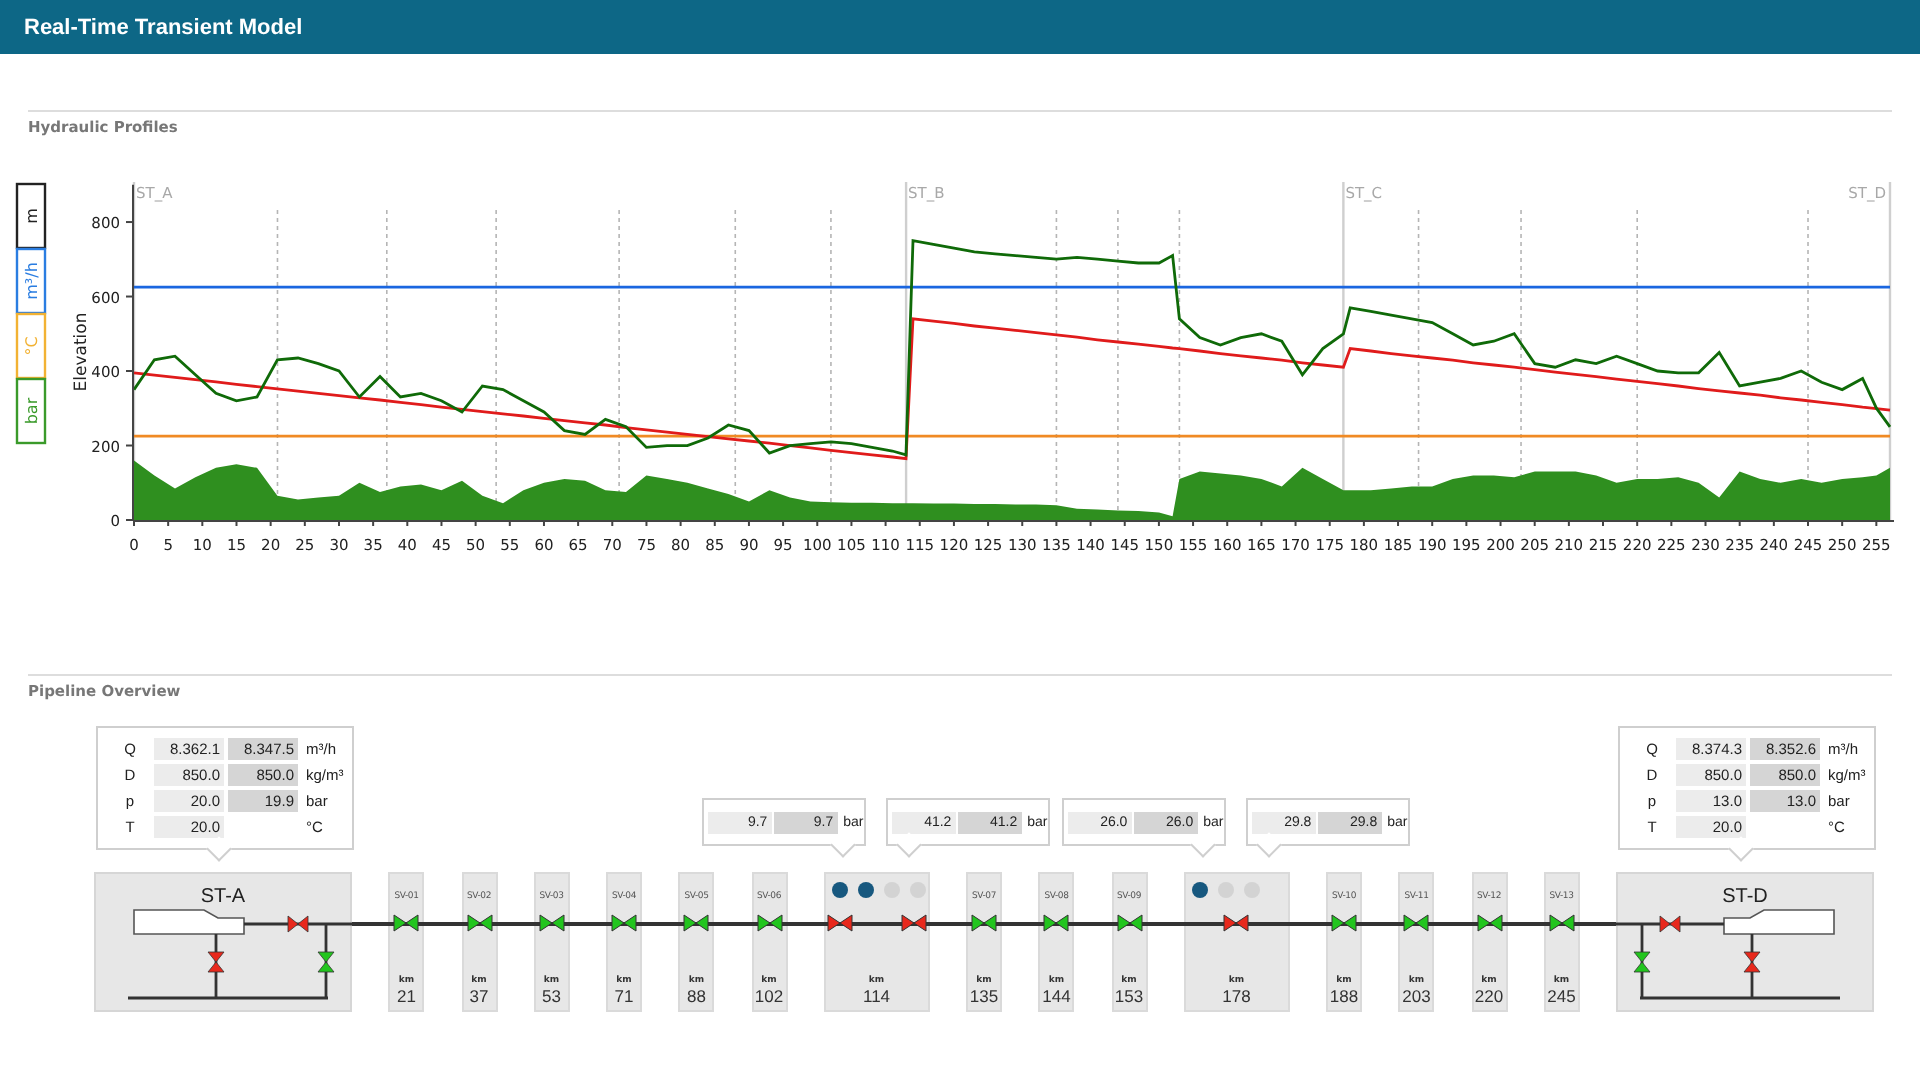 This screenshot has width=1920, height=1082. What do you see at coordinates (82, 352) in the screenshot?
I see `axis-title: Elevation` at bounding box center [82, 352].